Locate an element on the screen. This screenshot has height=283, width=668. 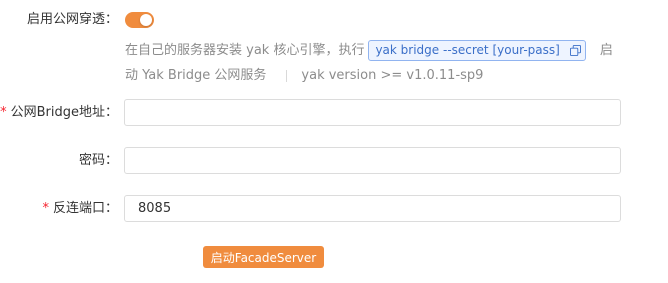
start-facade-server-button: 启动FacadeServer is located at coordinates (263, 257).